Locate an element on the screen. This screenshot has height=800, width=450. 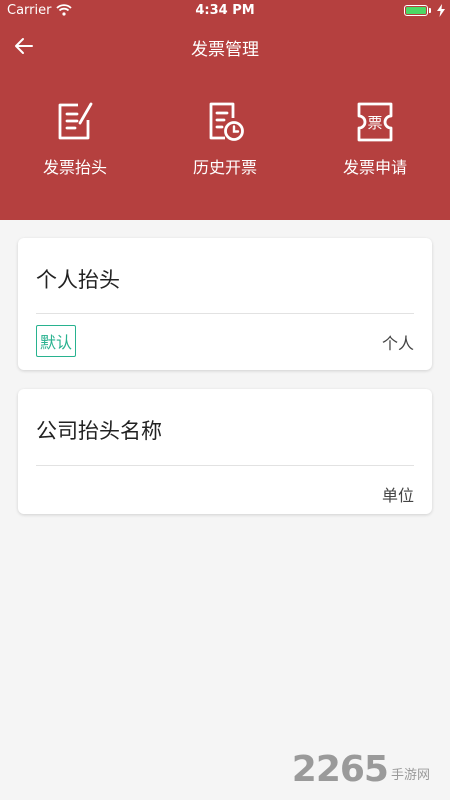
watermark: 2265 手游网 is located at coordinates (361, 769).